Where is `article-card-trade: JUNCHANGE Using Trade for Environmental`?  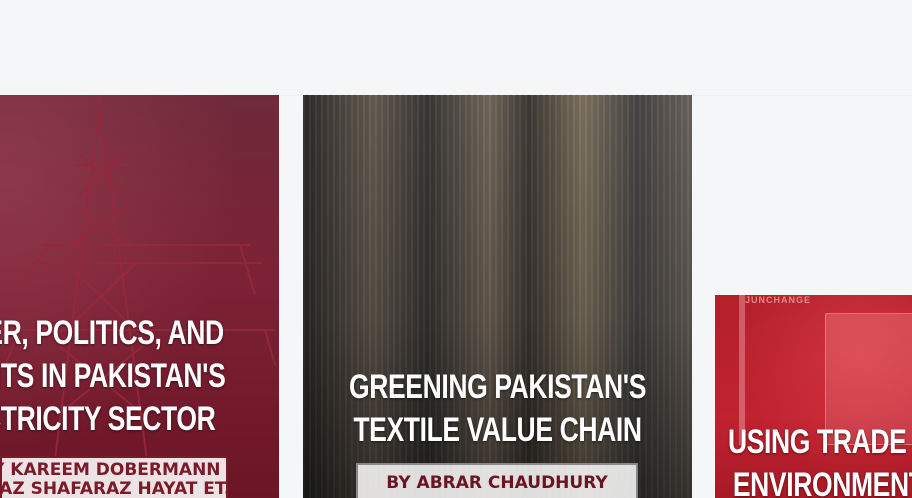 article-card-trade: JUNCHANGE Using Trade for Environmental is located at coordinates (813, 396).